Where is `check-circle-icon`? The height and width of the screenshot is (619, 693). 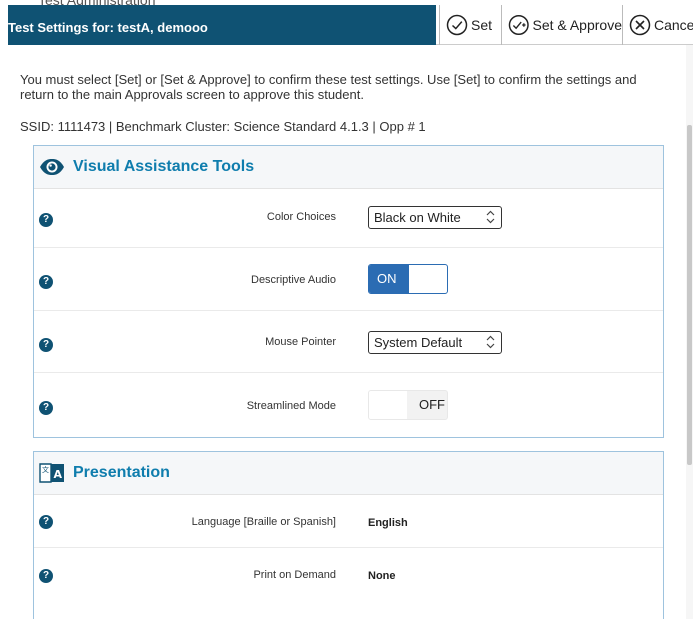 check-circle-icon is located at coordinates (457, 25).